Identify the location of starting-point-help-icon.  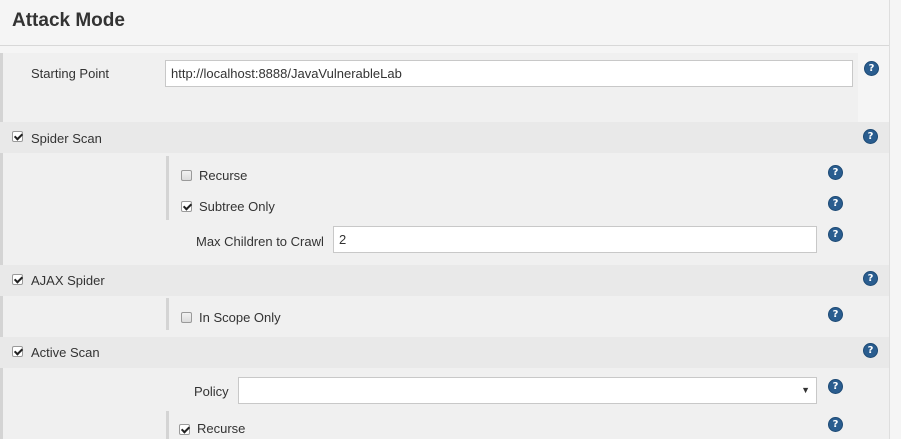
(871, 68).